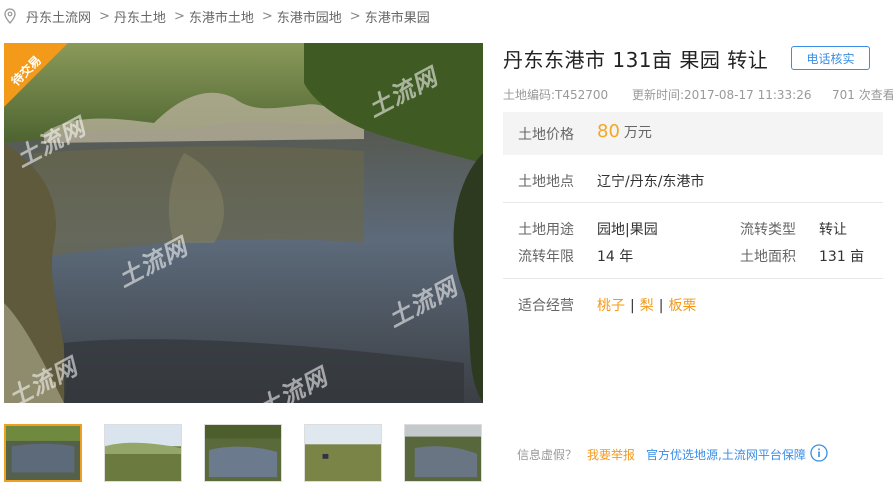 The height and width of the screenshot is (483, 893). Describe the element at coordinates (830, 58) in the screenshot. I see `phone-verify-button: 电话核实` at that location.